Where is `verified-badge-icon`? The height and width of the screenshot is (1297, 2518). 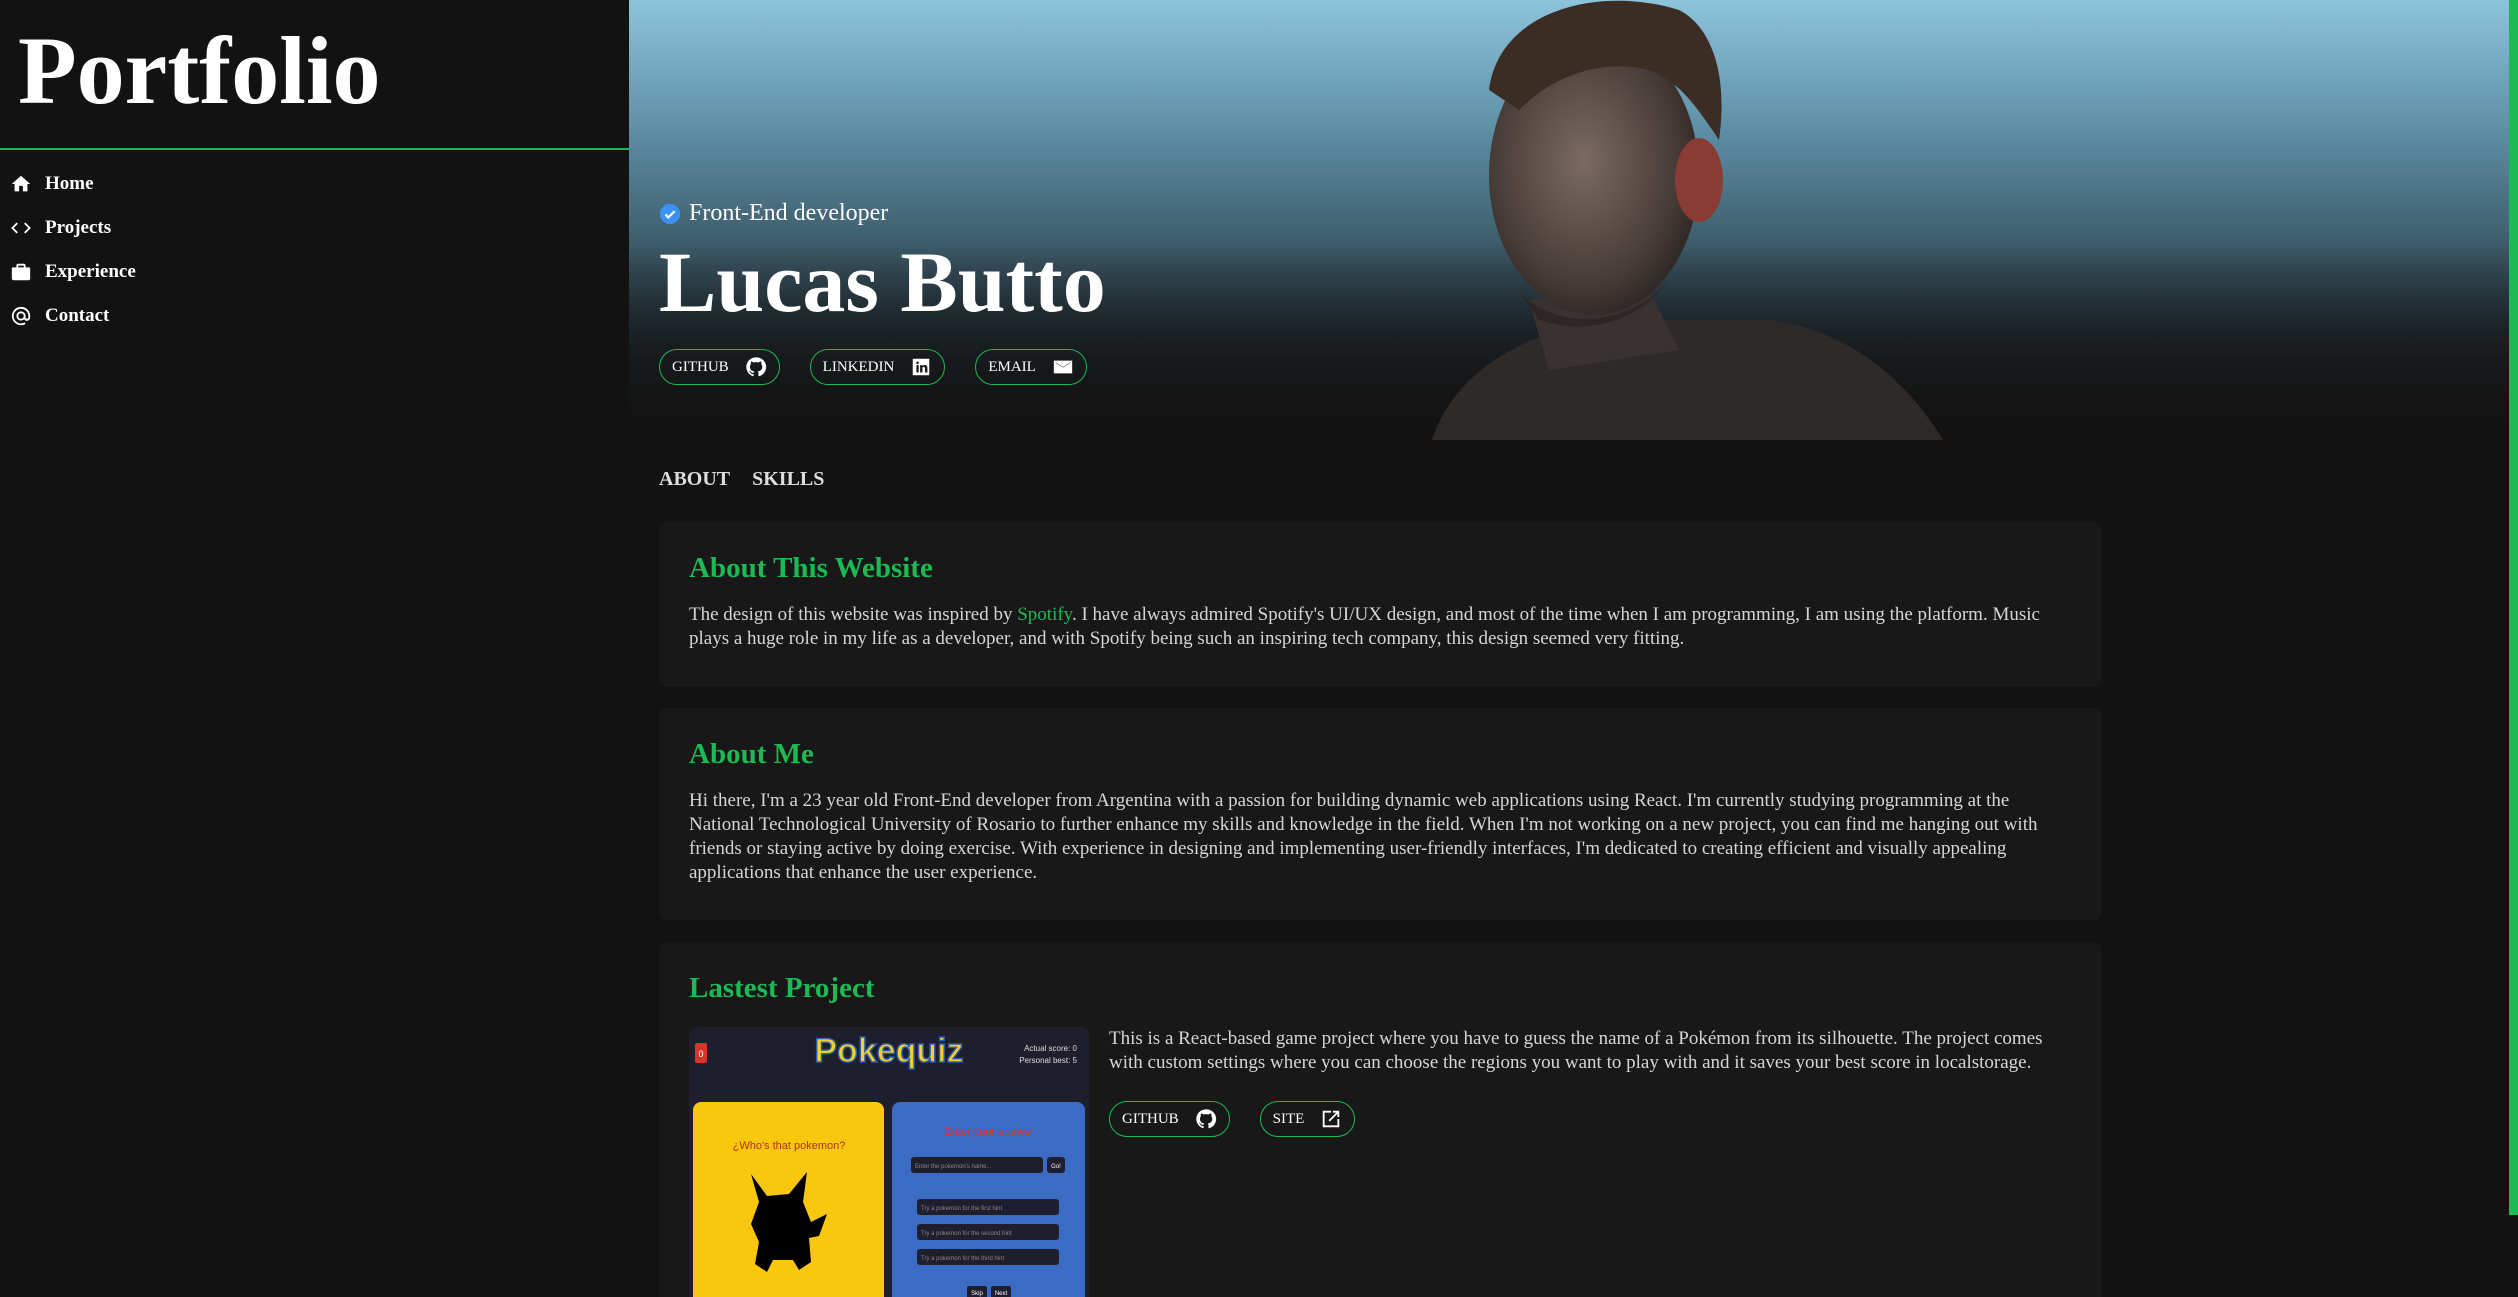 verified-badge-icon is located at coordinates (670, 213).